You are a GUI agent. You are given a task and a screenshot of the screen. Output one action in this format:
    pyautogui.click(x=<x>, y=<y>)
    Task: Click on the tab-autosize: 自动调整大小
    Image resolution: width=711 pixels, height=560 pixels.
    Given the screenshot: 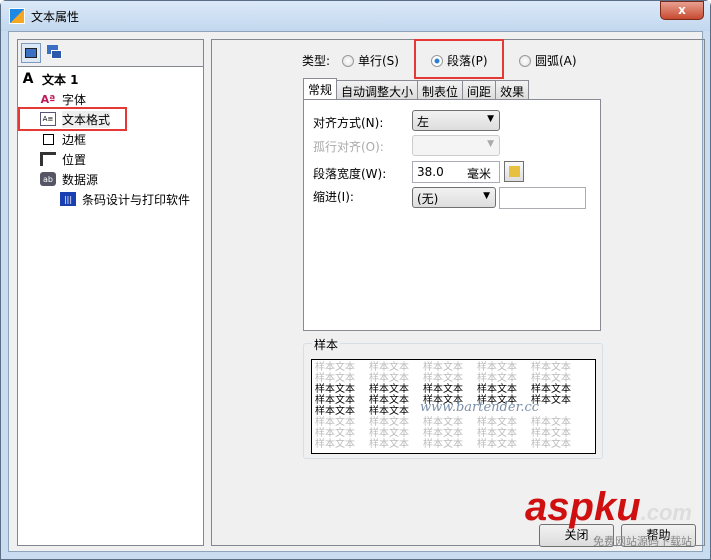 What is the action you would take?
    pyautogui.click(x=377, y=89)
    